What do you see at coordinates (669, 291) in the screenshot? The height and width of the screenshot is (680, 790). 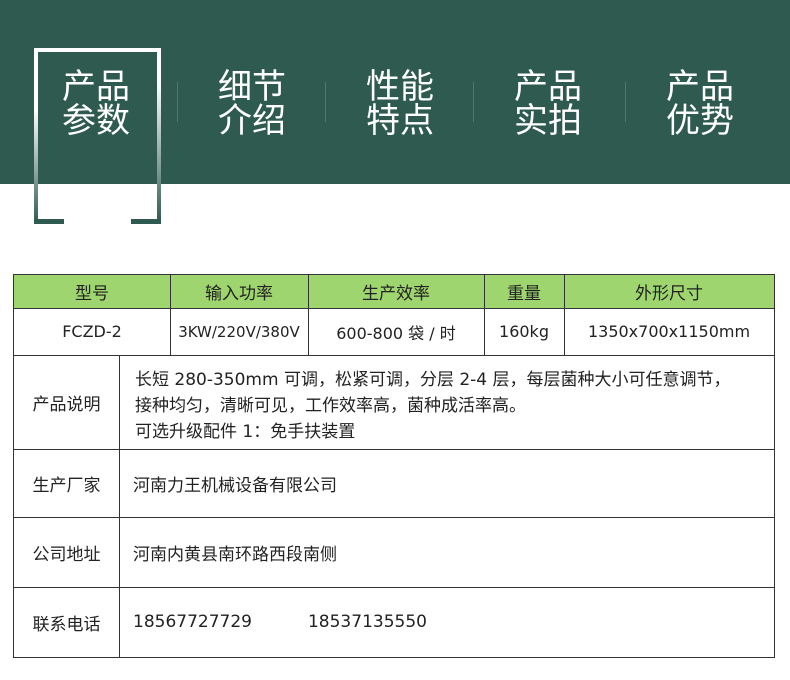 I see `header-dimensions: 外形尺寸` at bounding box center [669, 291].